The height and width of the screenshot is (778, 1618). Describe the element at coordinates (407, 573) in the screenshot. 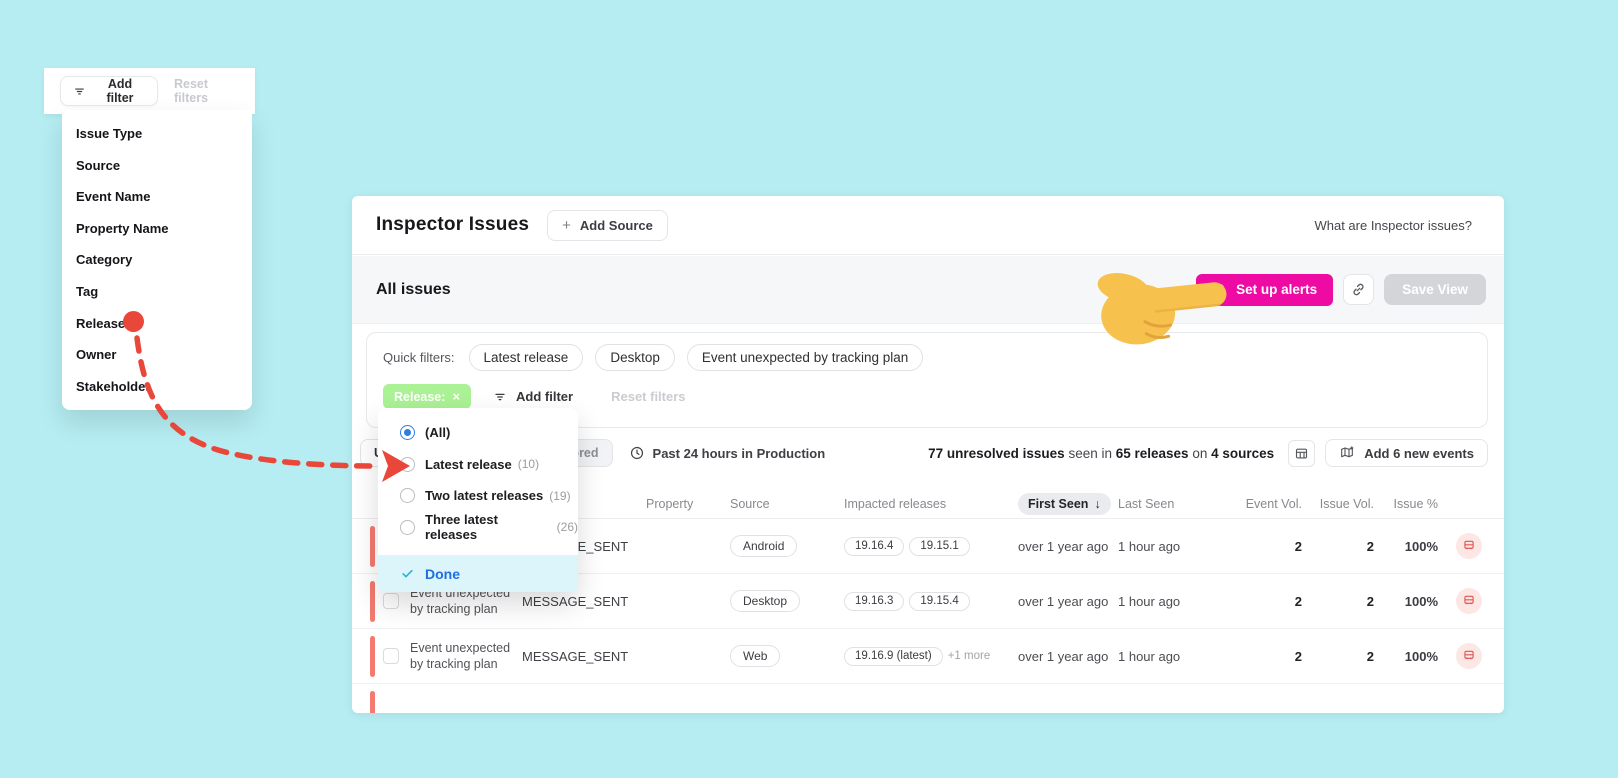

I see `check-icon` at that location.